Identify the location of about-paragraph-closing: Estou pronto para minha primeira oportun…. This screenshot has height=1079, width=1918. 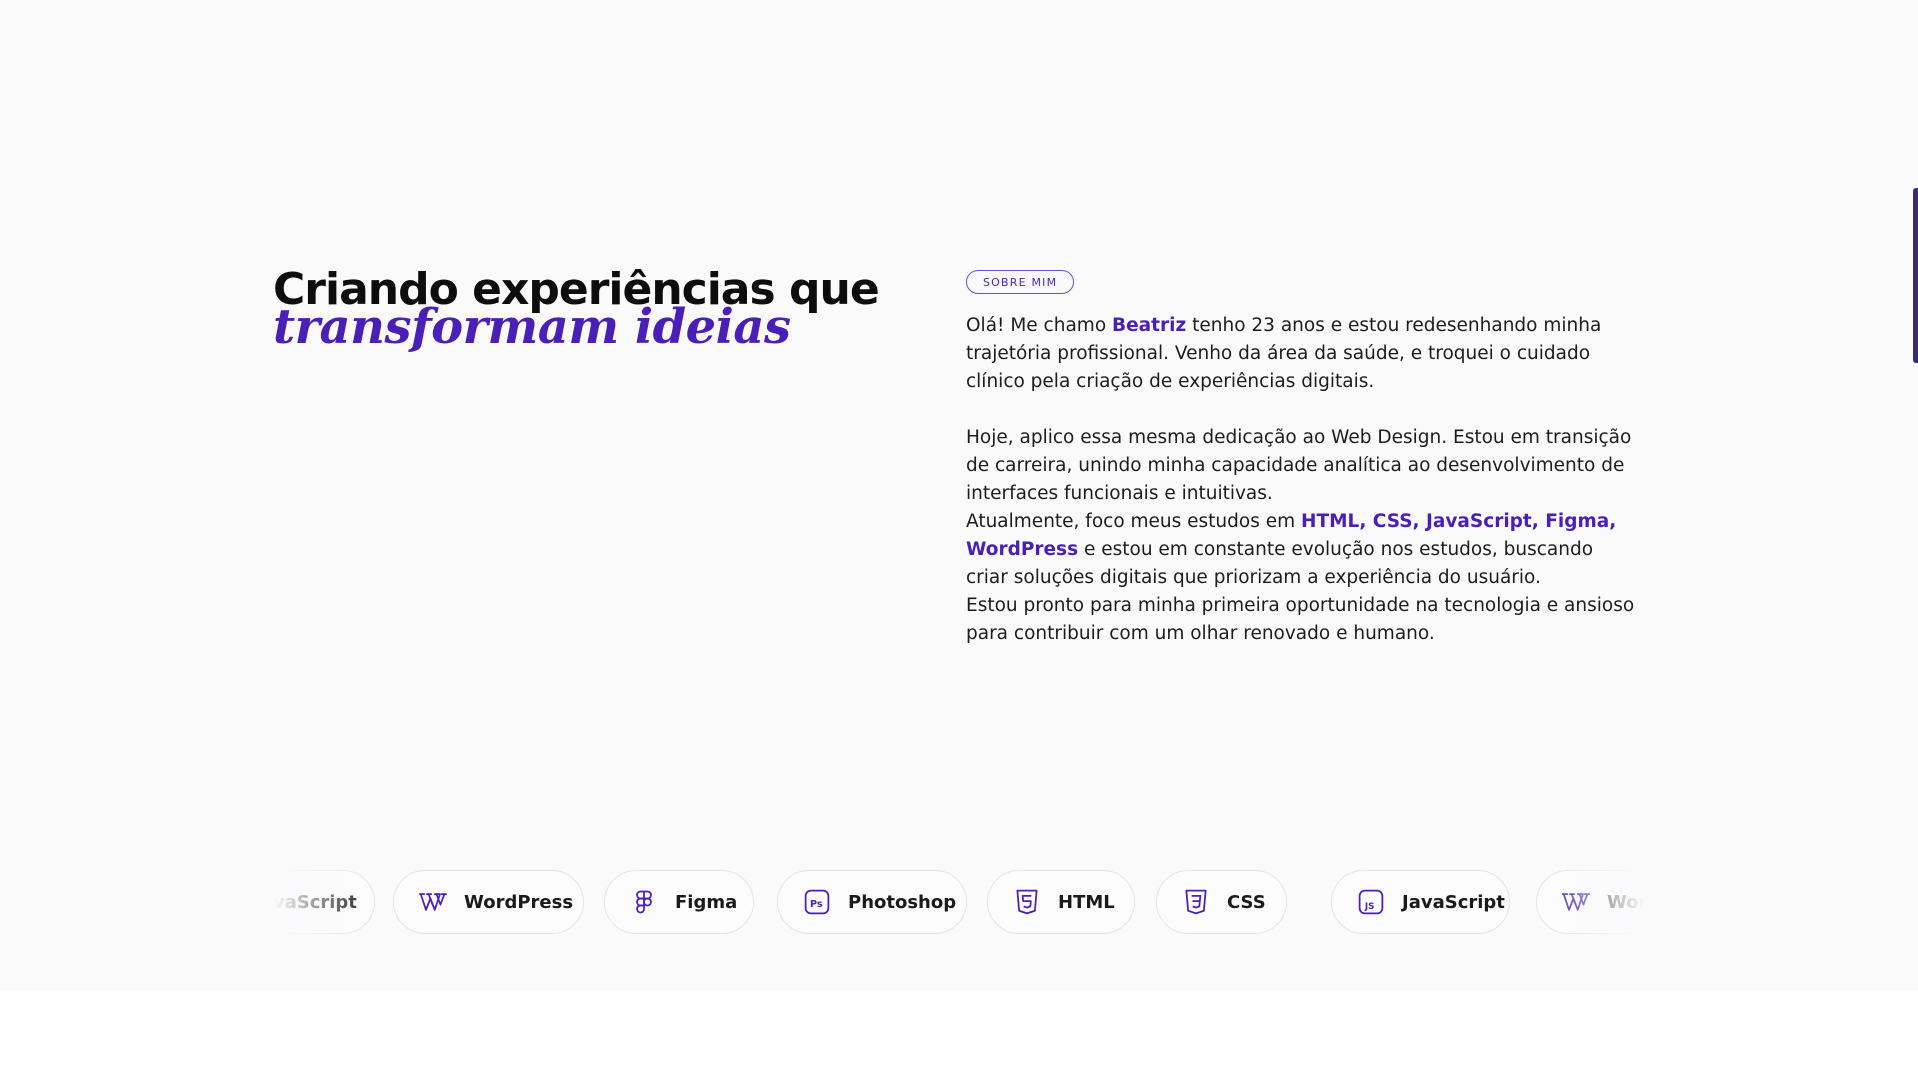
(1300, 619).